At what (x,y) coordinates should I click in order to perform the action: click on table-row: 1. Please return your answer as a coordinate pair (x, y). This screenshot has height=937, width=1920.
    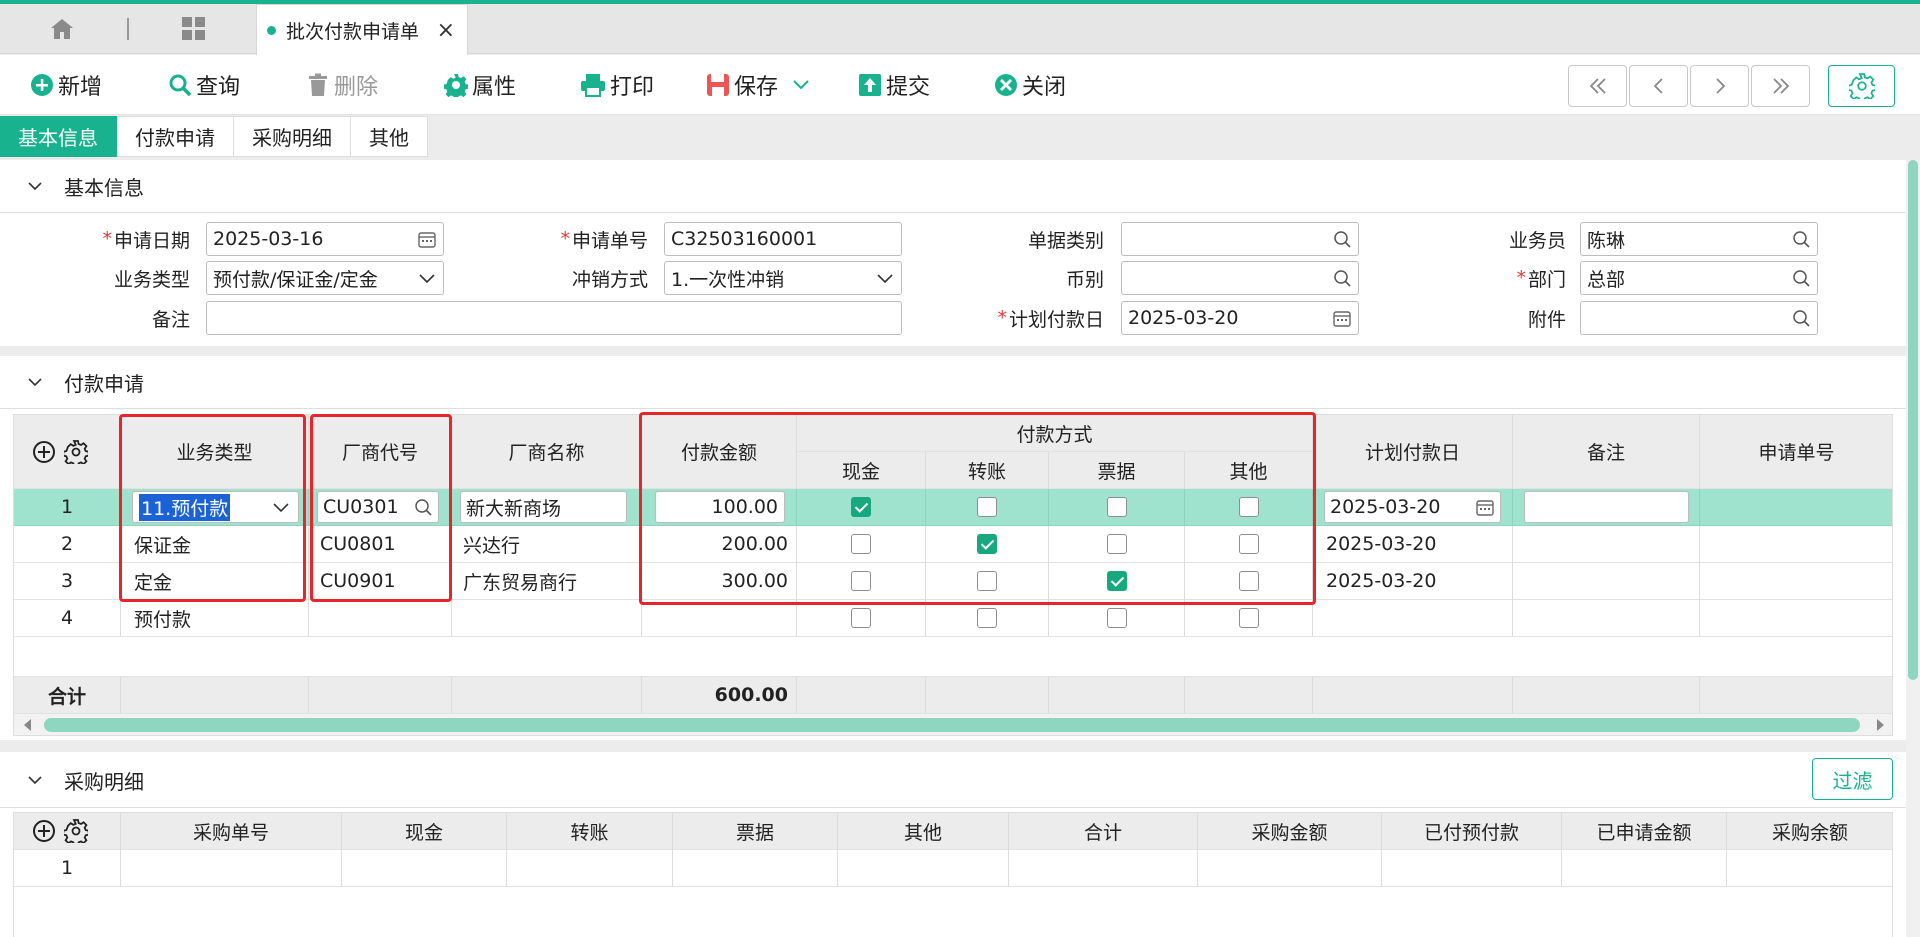
    Looking at the image, I should click on (953, 868).